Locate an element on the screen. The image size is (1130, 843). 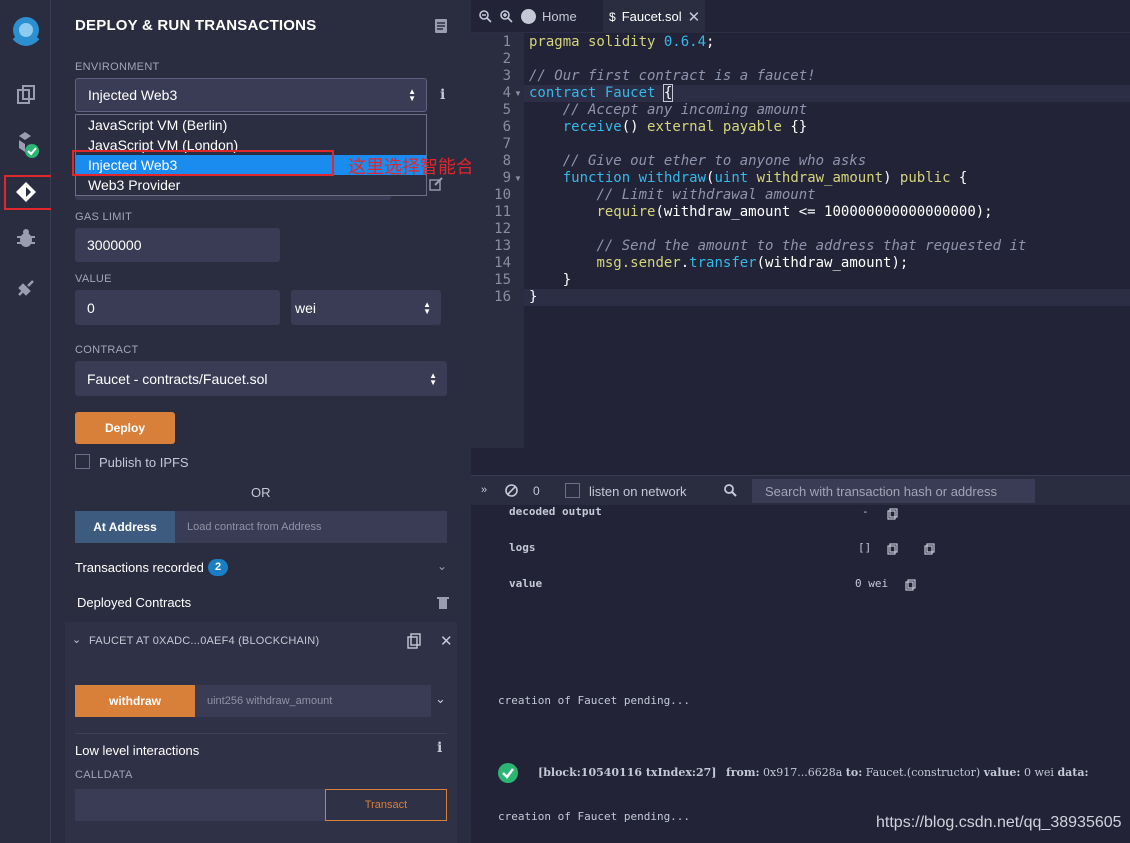
edit-icon is located at coordinates (436, 186).